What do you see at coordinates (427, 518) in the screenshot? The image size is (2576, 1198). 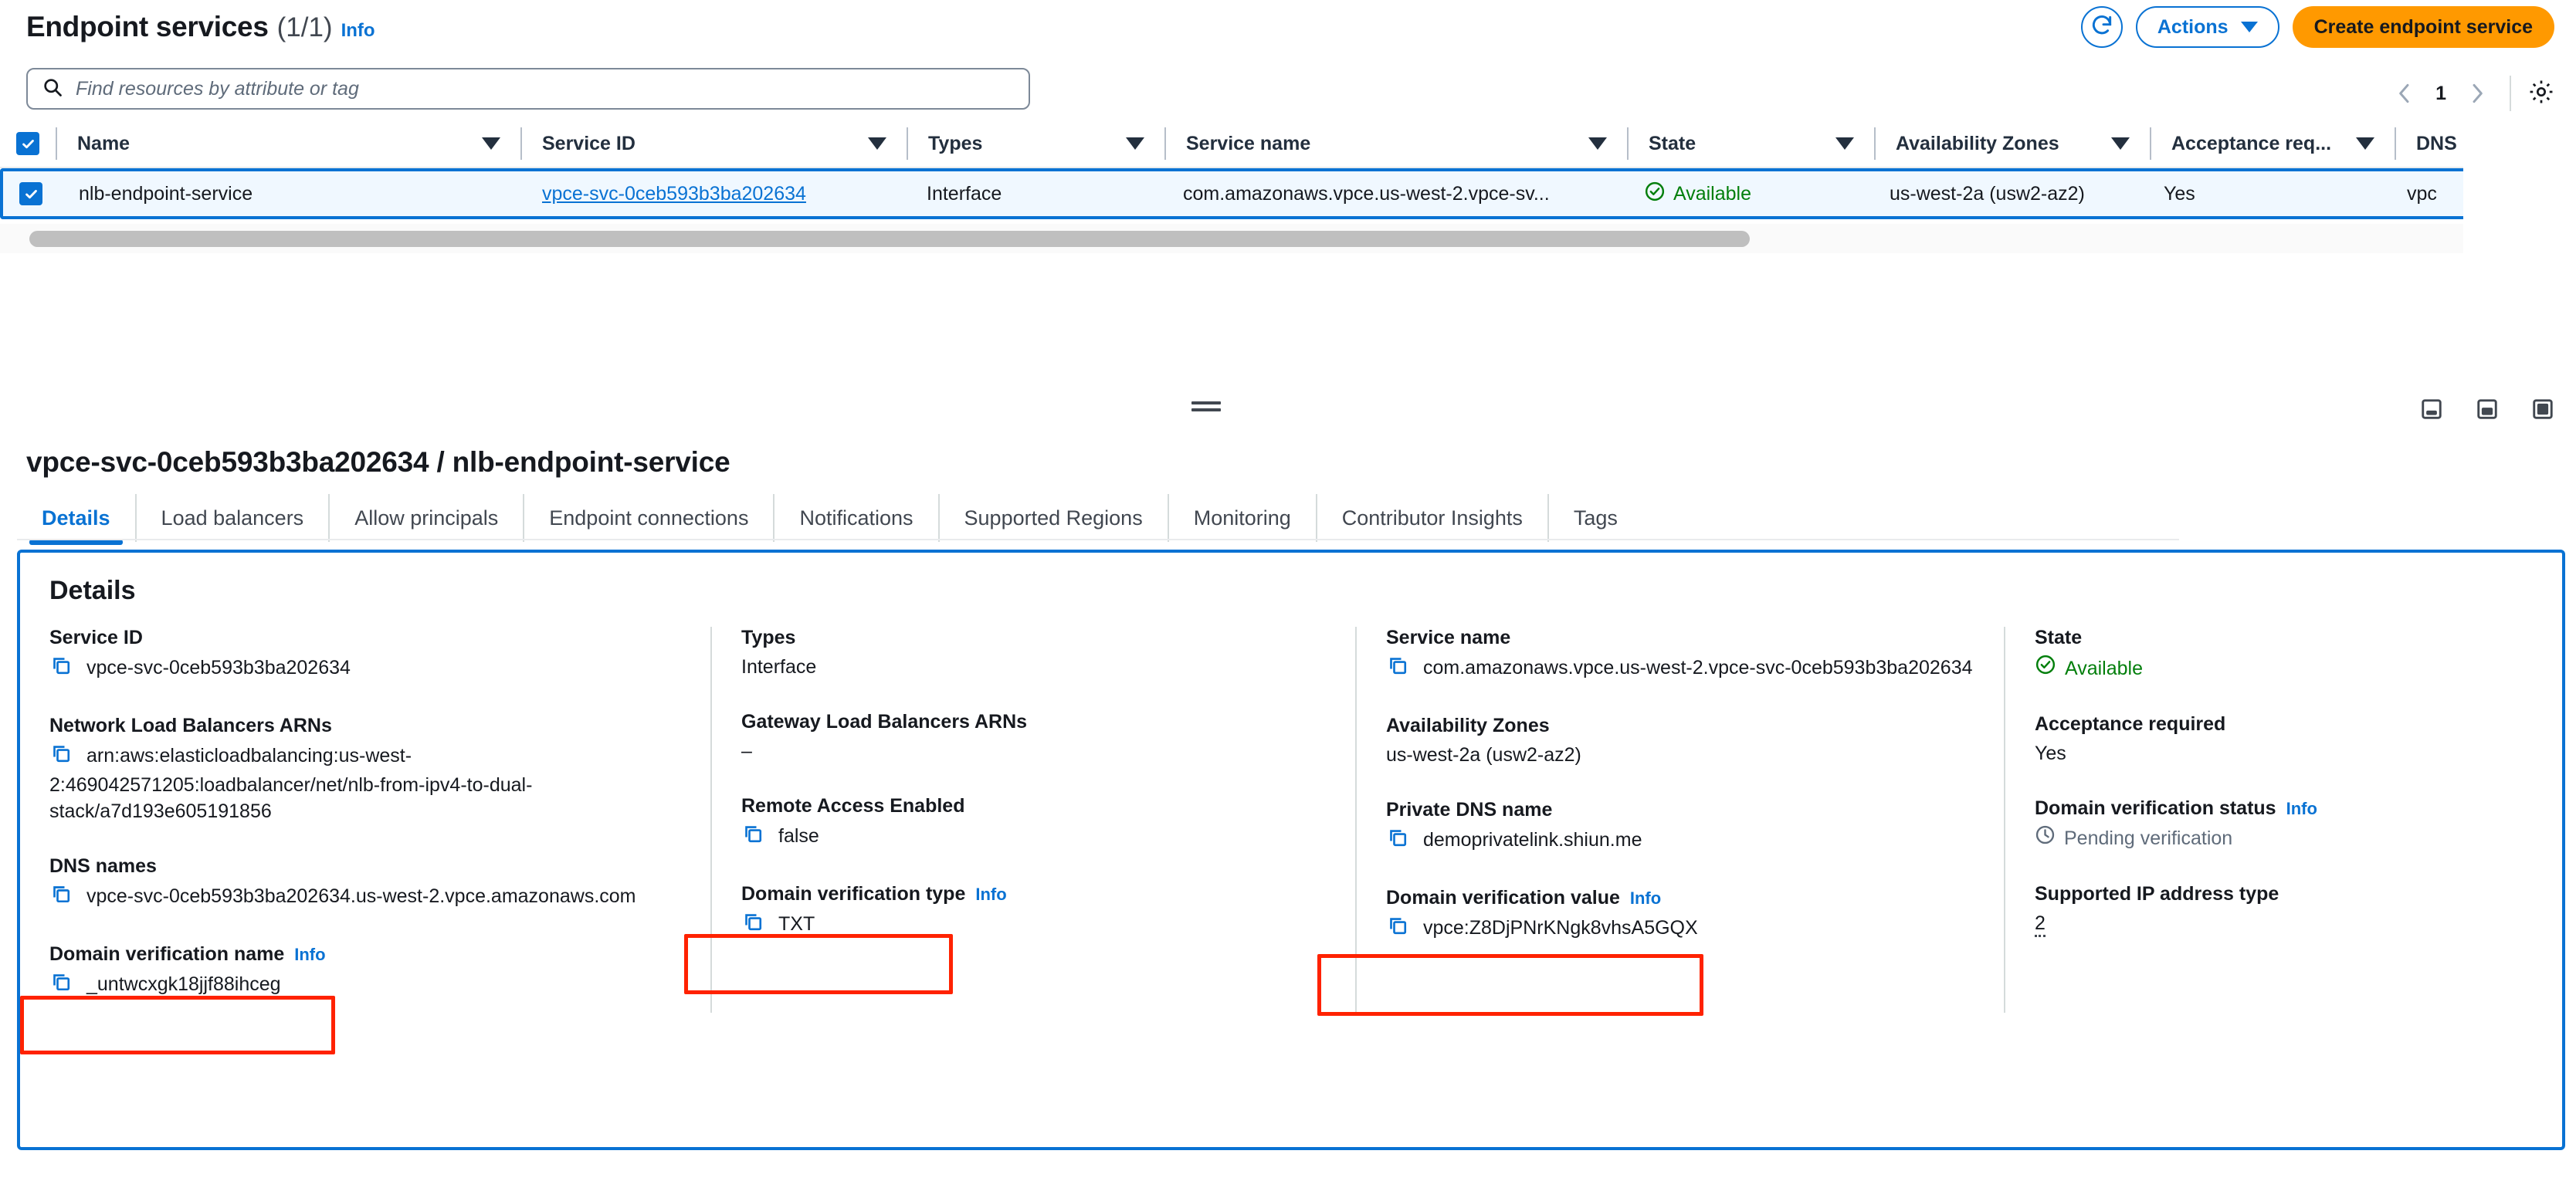 I see `tab-allow-principals: Allow principals` at bounding box center [427, 518].